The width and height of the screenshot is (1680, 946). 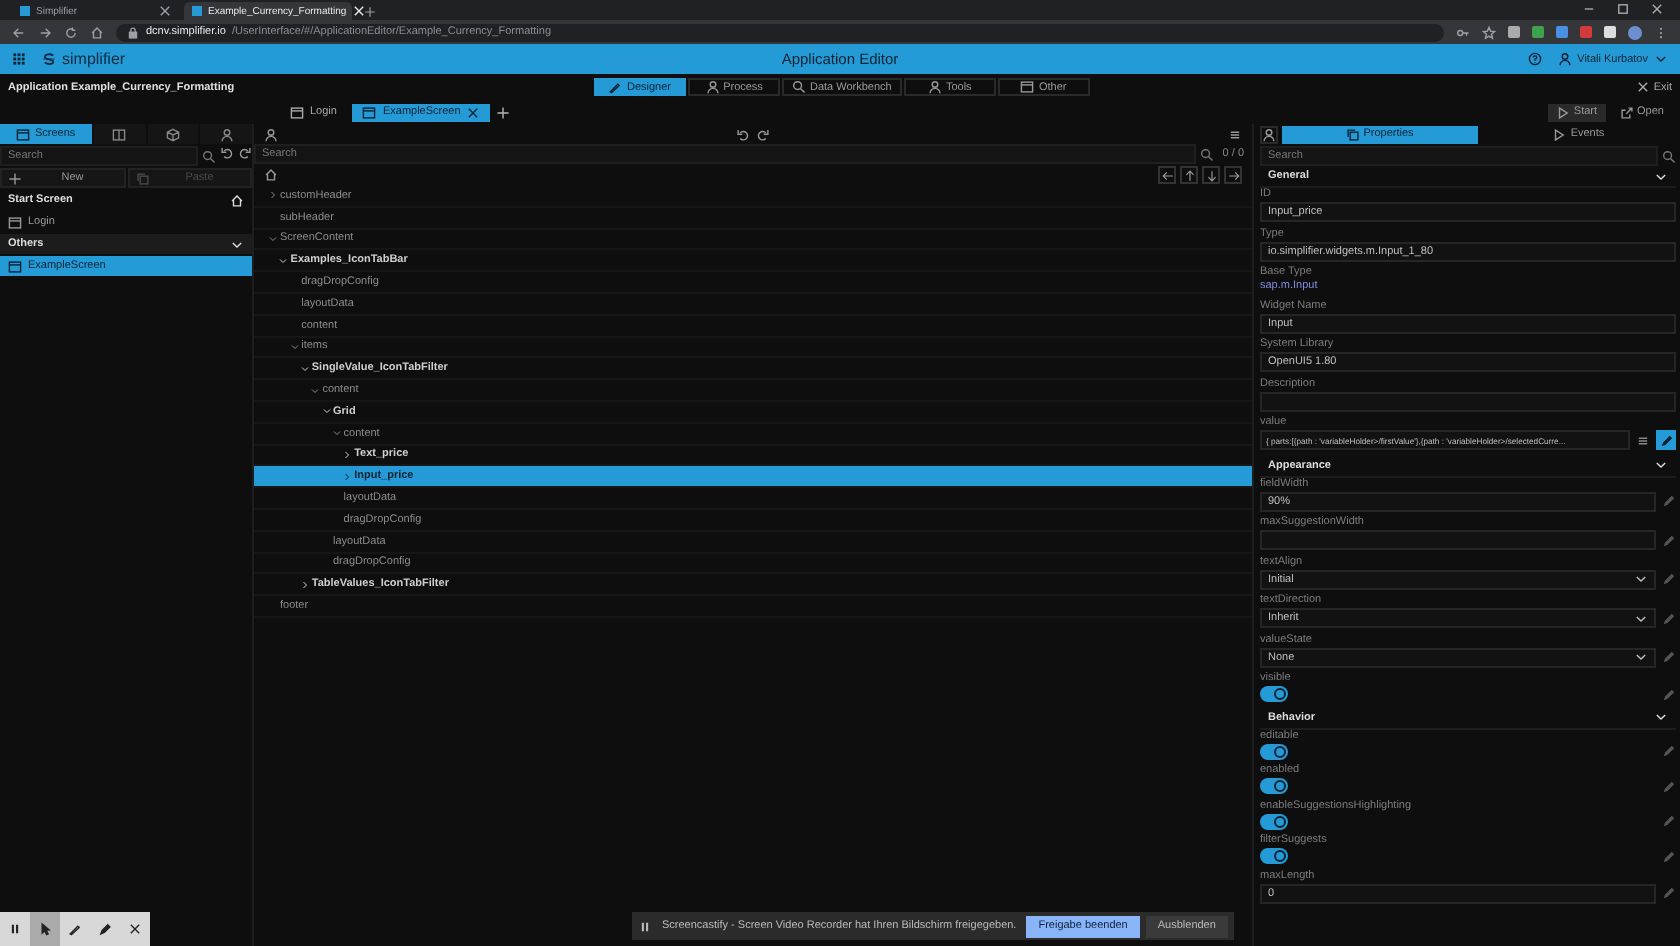 I want to click on arrow-left-icon, so click(x=1167, y=175).